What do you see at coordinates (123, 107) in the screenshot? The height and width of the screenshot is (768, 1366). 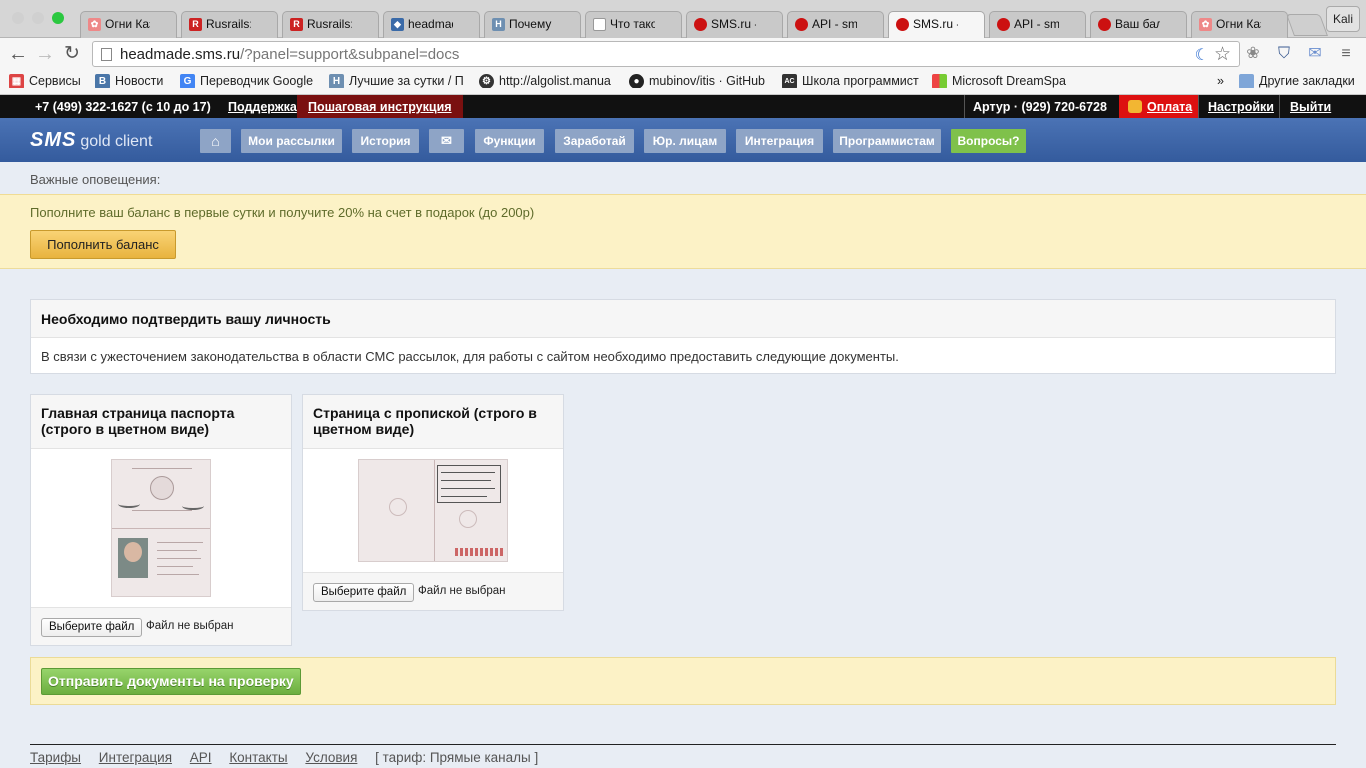 I see `support-phone: +7 (499) 322-1627 (с 10 до 17)` at bounding box center [123, 107].